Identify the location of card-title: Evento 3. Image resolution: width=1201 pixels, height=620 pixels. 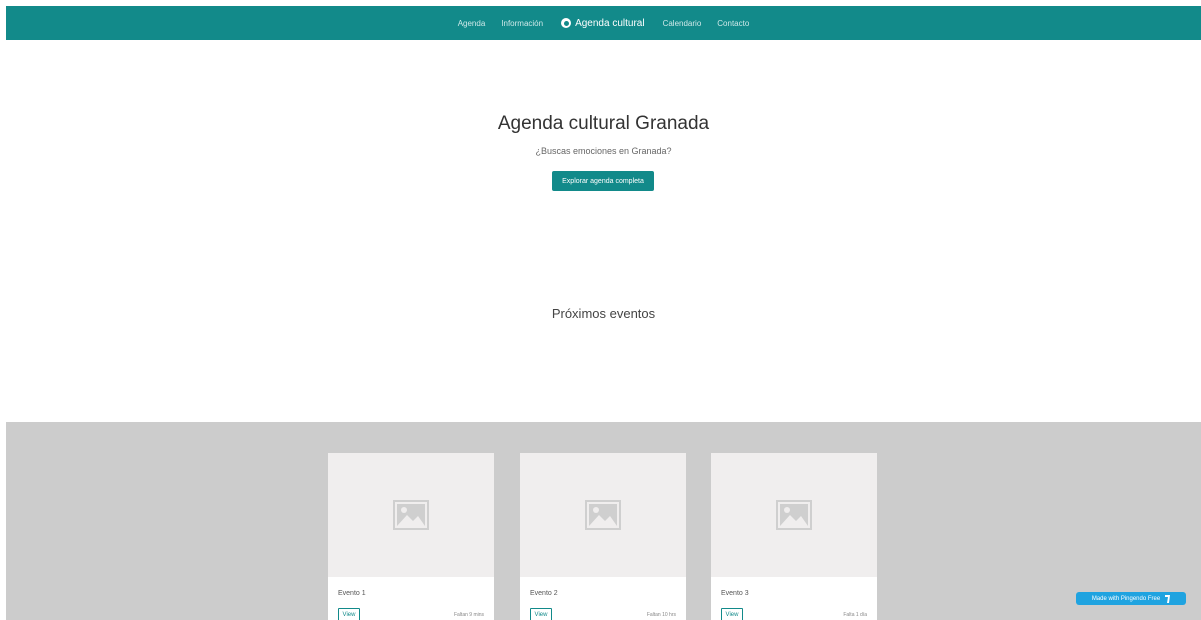
(735, 593).